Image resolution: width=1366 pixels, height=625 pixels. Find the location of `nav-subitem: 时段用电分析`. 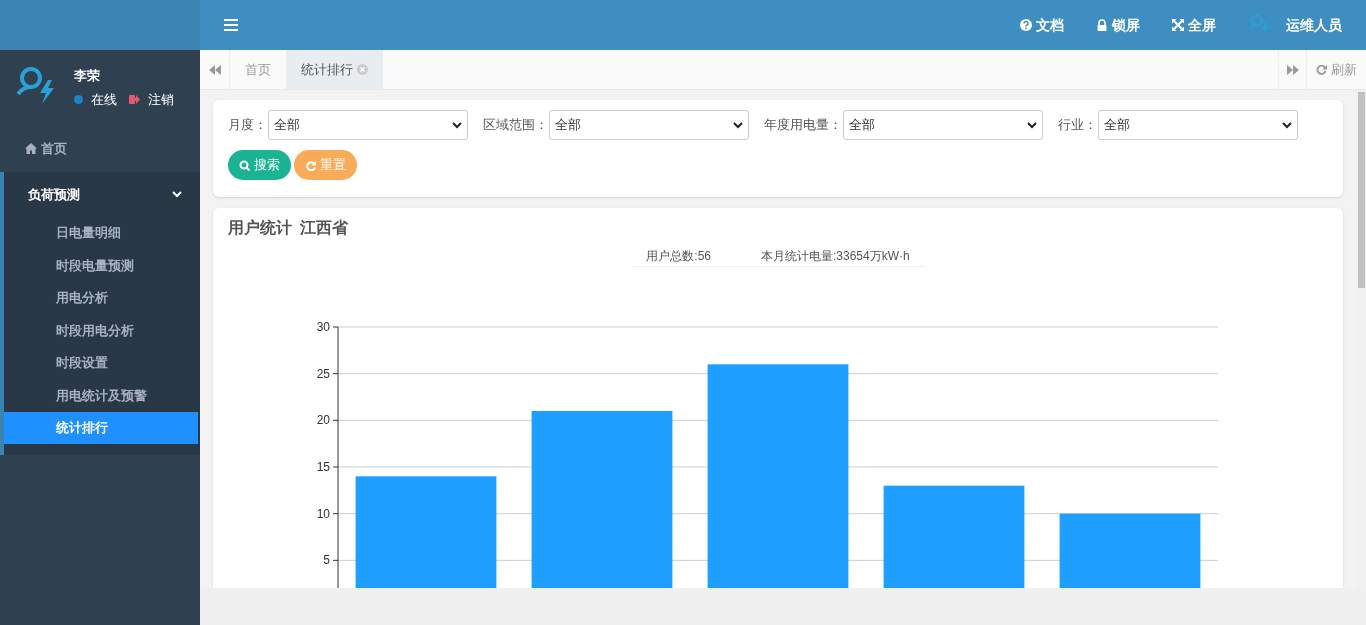

nav-subitem: 时段用电分析 is located at coordinates (101, 330).